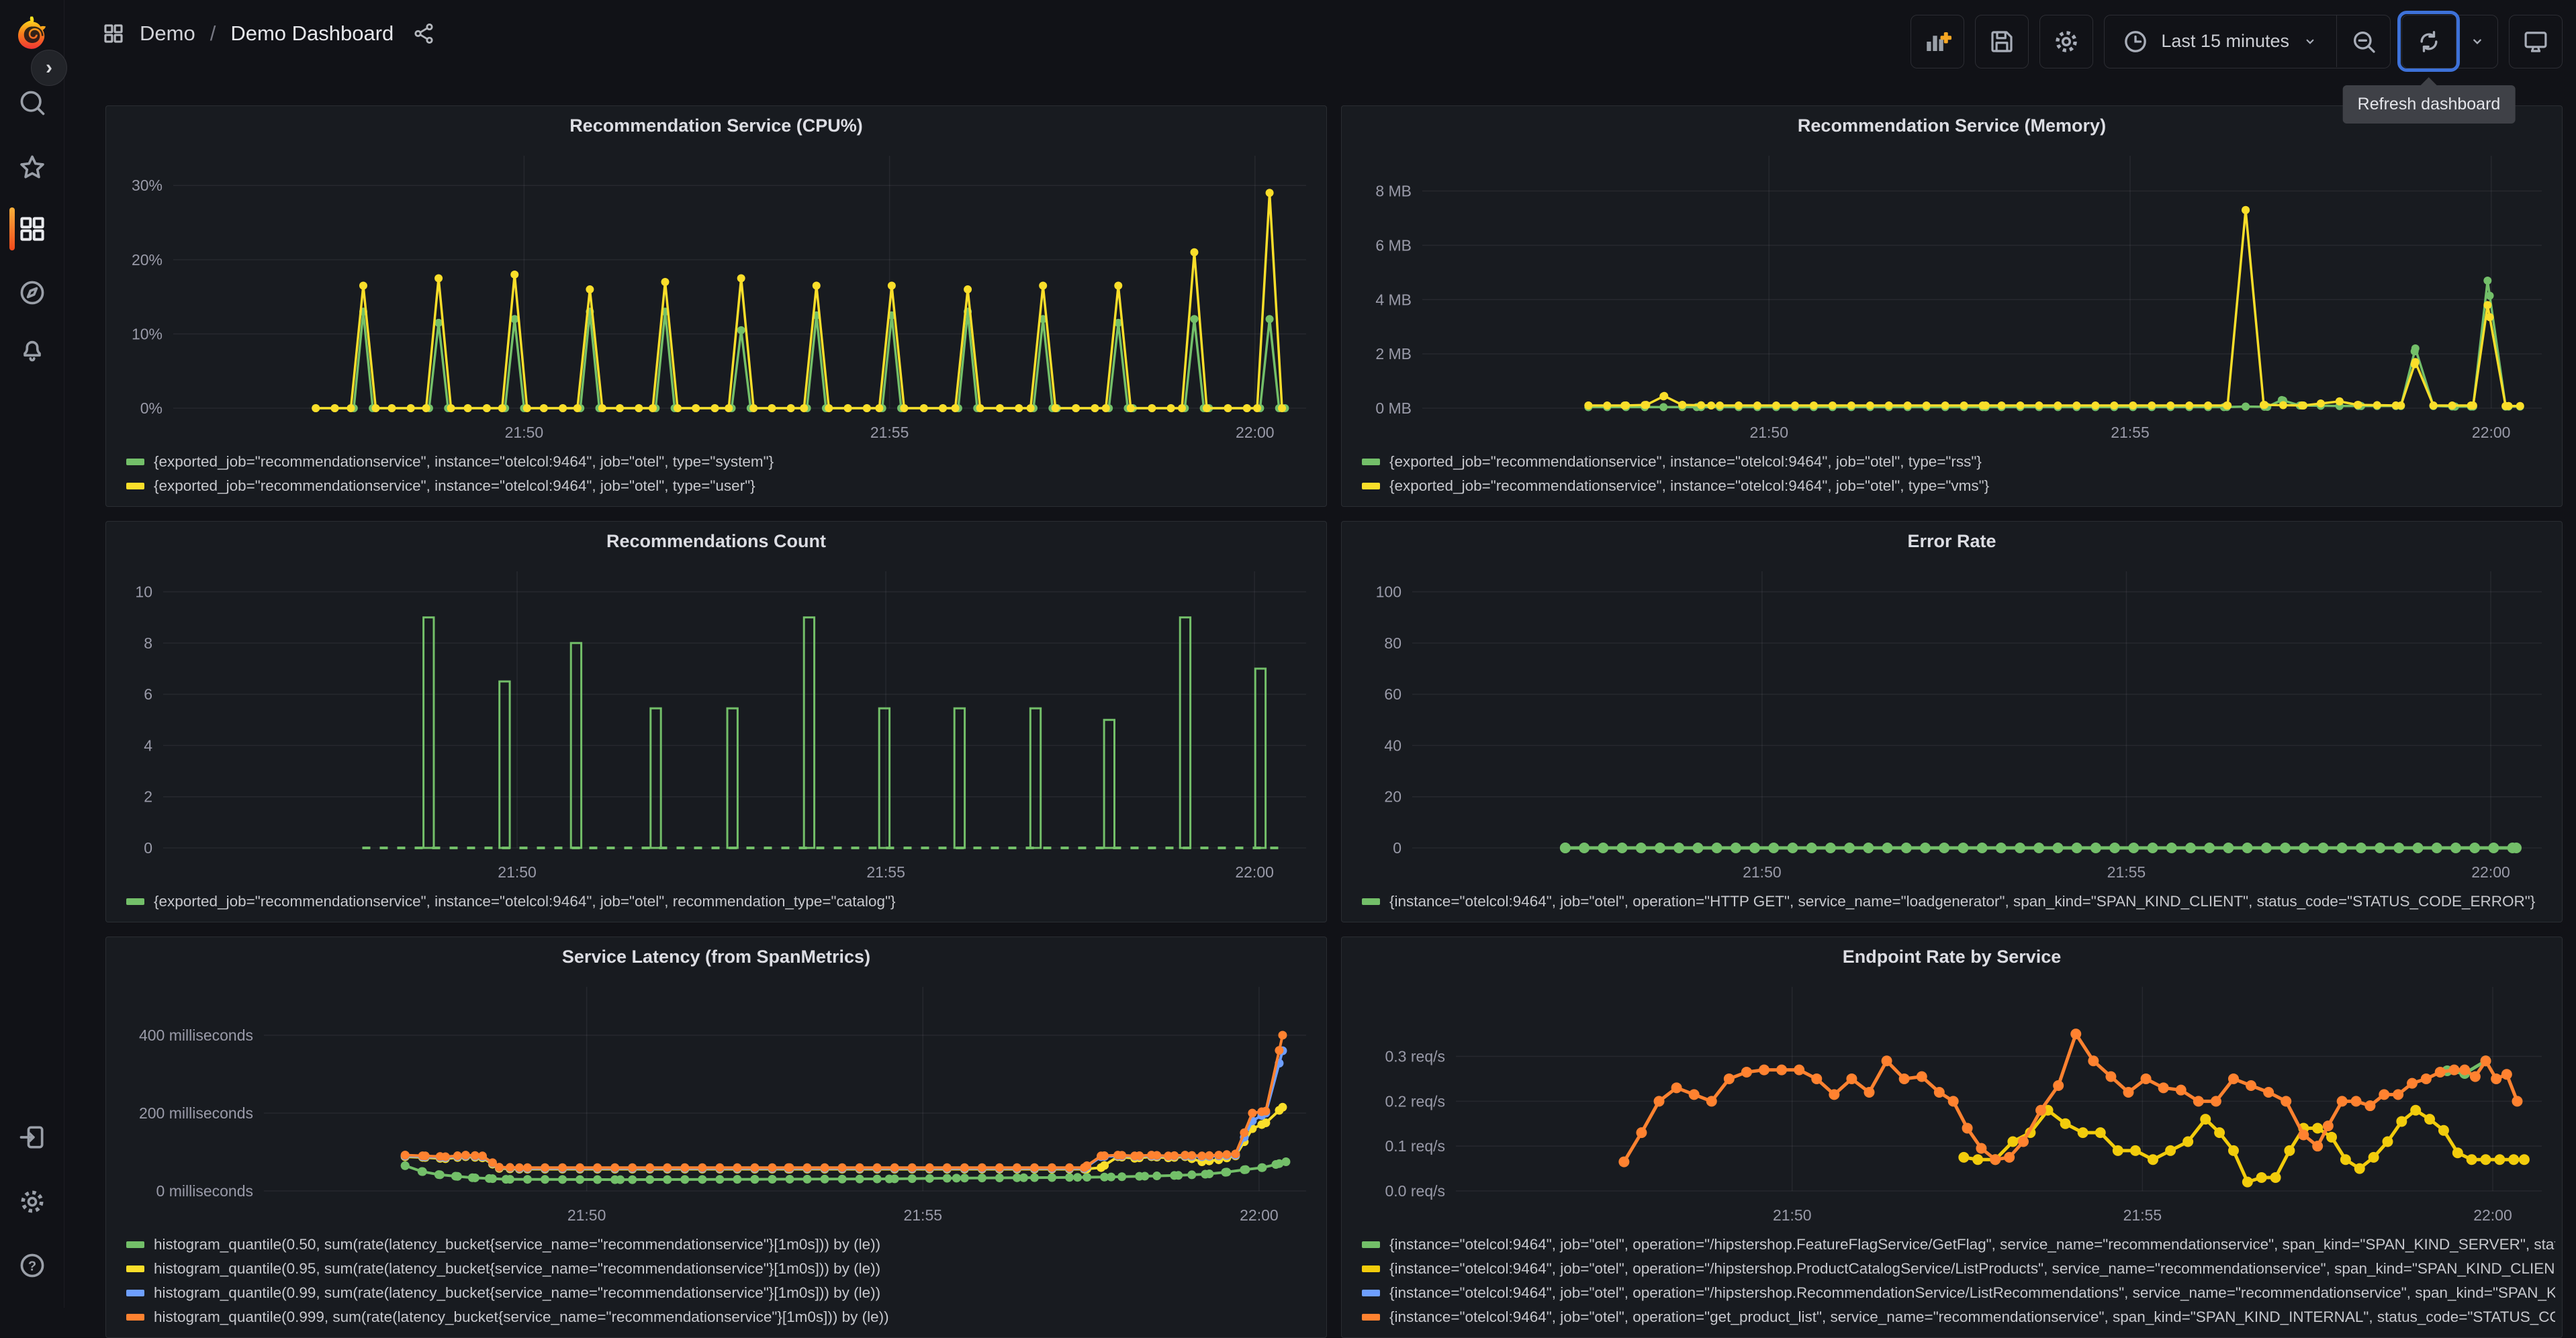 The width and height of the screenshot is (2576, 1338). I want to click on breadcrumb-dashboard-title: Demo Dashboard, so click(312, 33).